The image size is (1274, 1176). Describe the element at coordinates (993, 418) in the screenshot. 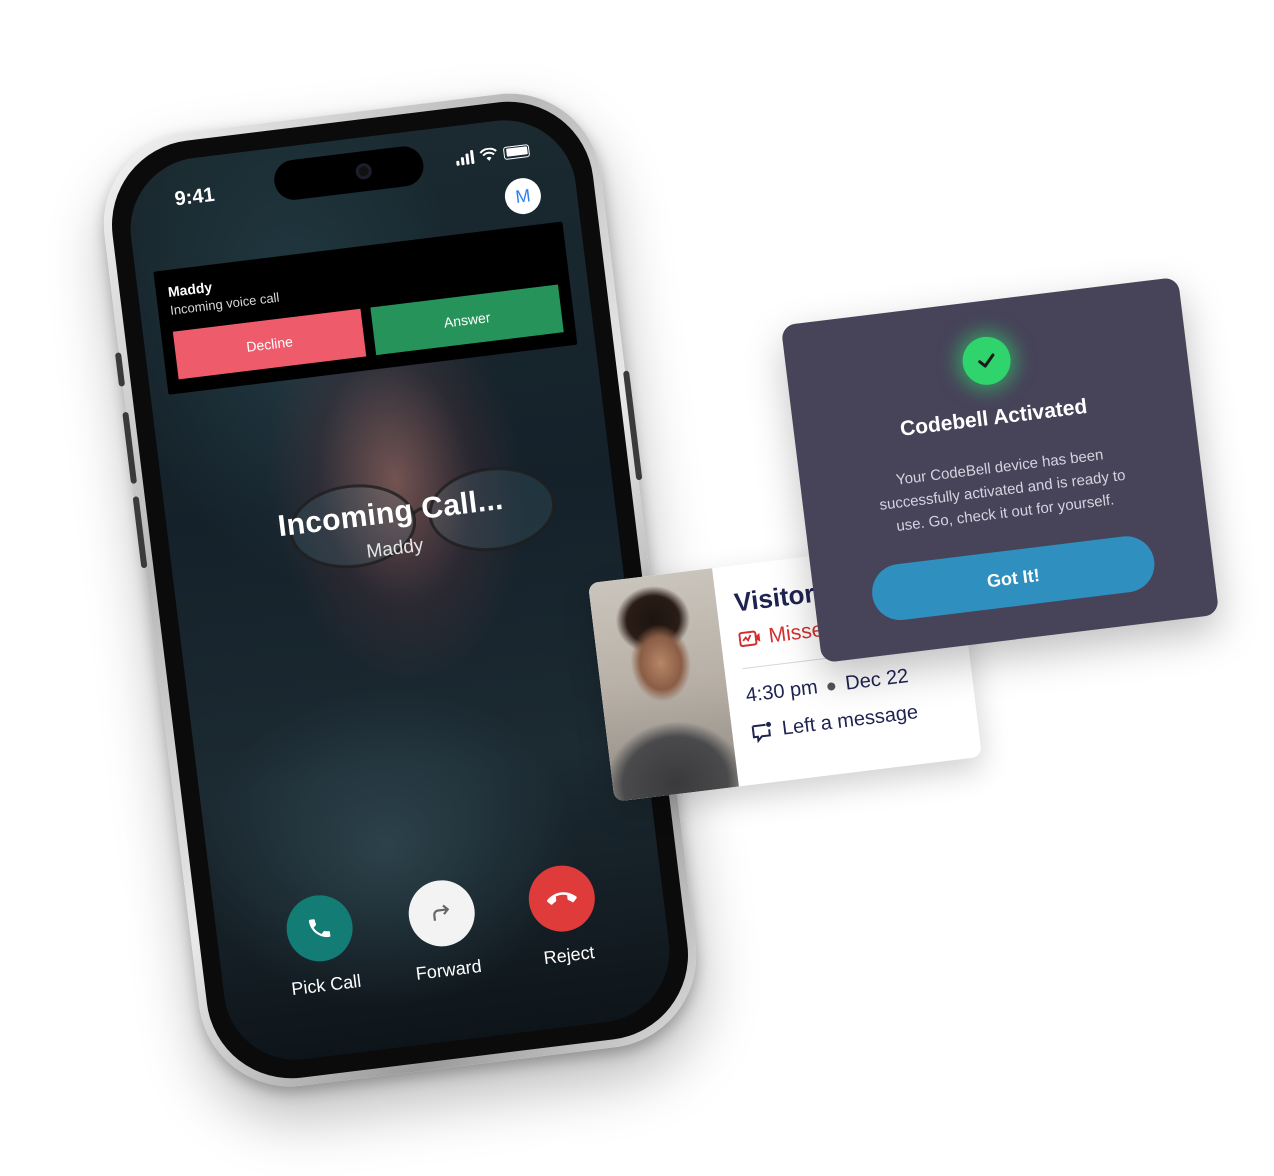

I see `activation-title: Codebell Activated` at that location.